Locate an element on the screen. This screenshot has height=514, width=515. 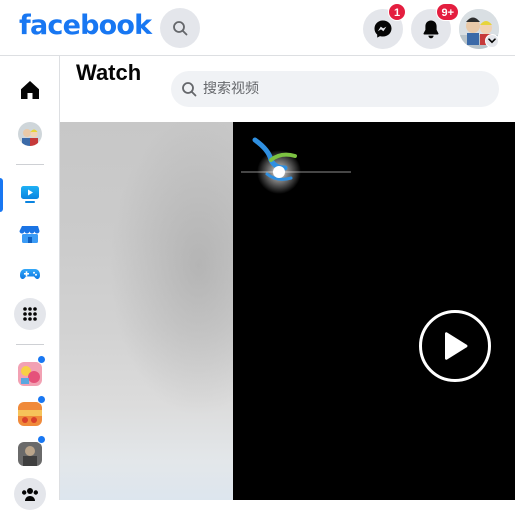
groups-icon is located at coordinates (30, 494).